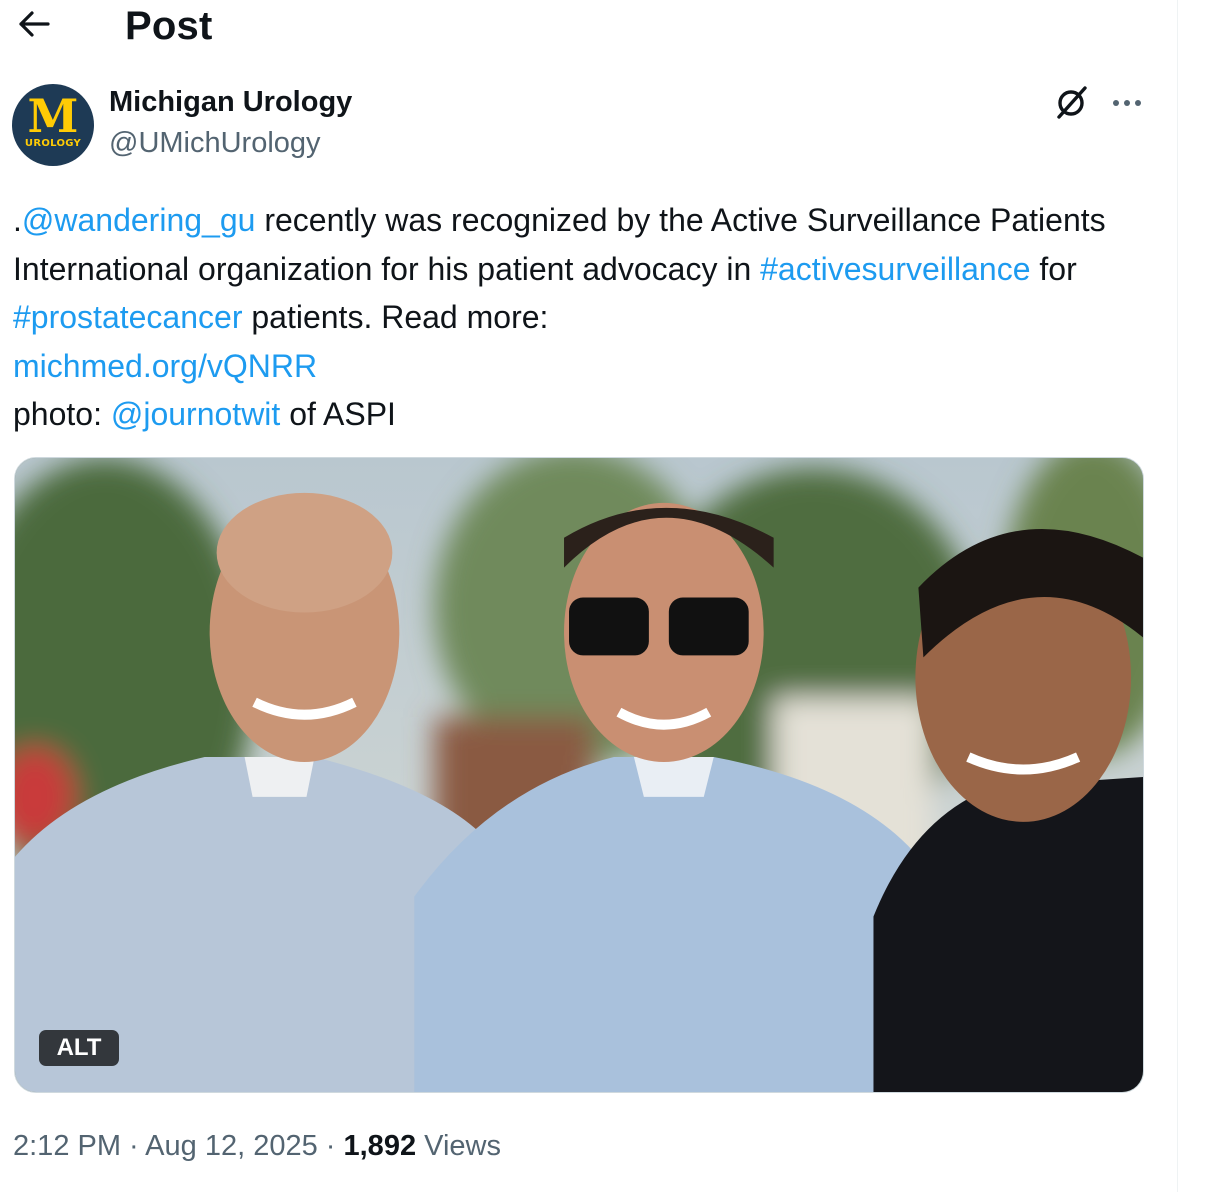 The height and width of the screenshot is (1192, 1226). Describe the element at coordinates (395, 317) in the screenshot. I see `tweet-text-segment: patients. Read more:` at that location.